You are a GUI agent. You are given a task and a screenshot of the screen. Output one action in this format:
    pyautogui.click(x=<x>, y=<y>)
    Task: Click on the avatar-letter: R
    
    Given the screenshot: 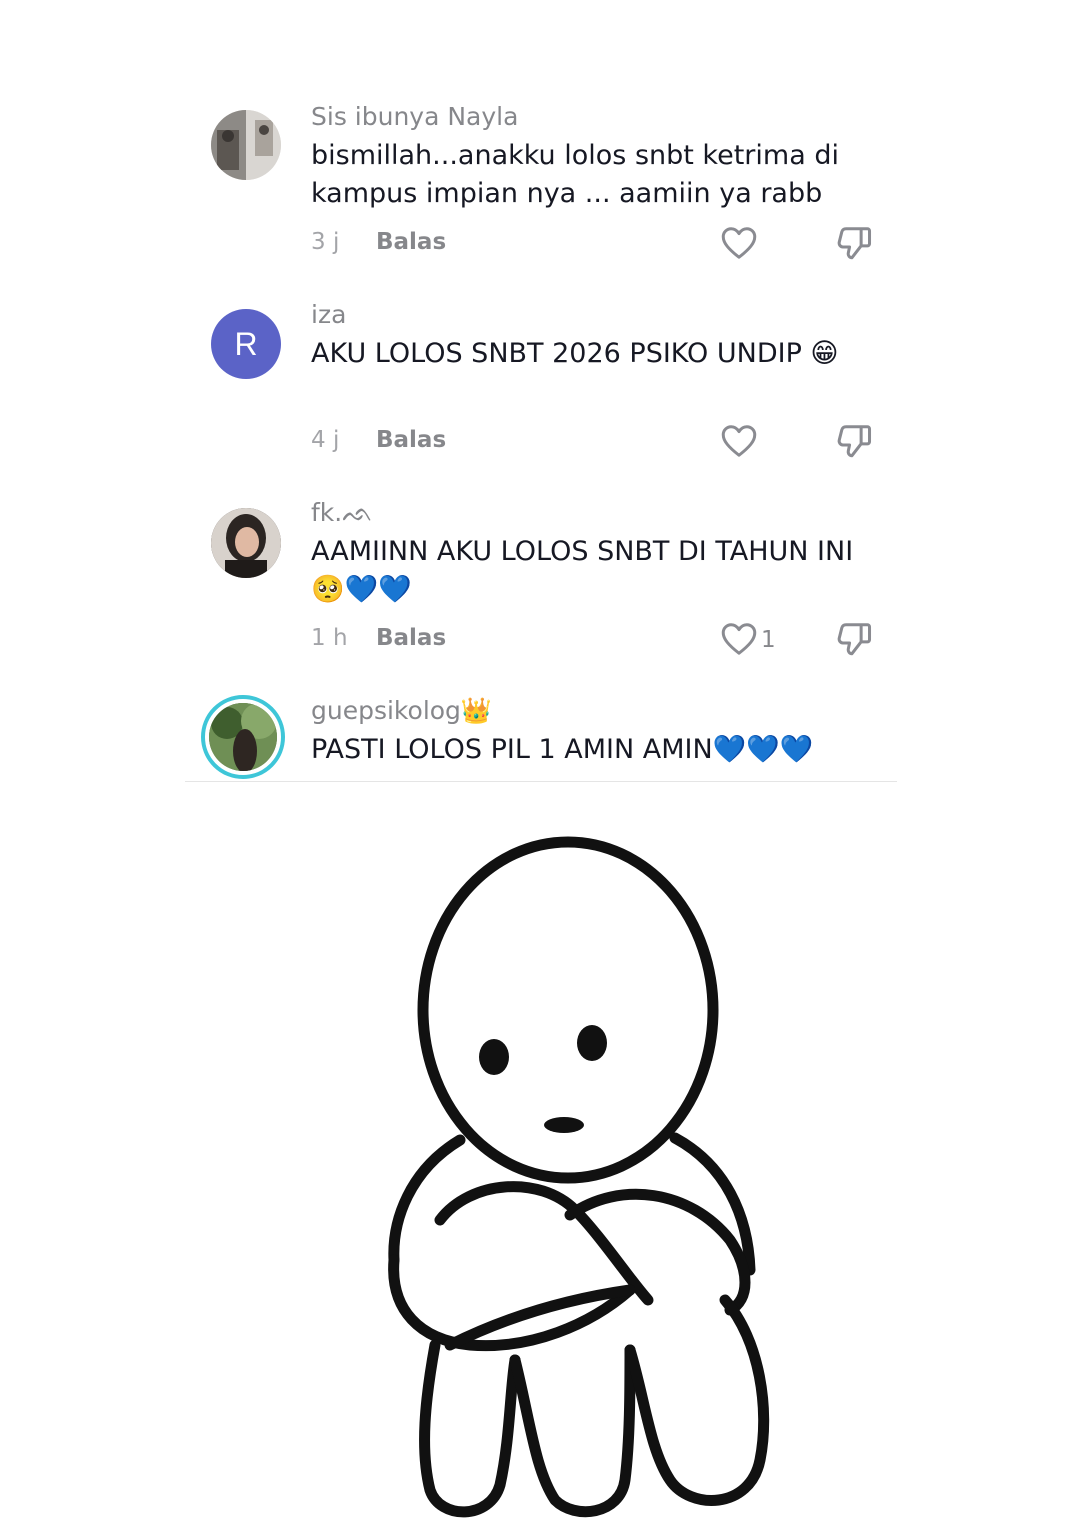 What is the action you would take?
    pyautogui.click(x=246, y=344)
    